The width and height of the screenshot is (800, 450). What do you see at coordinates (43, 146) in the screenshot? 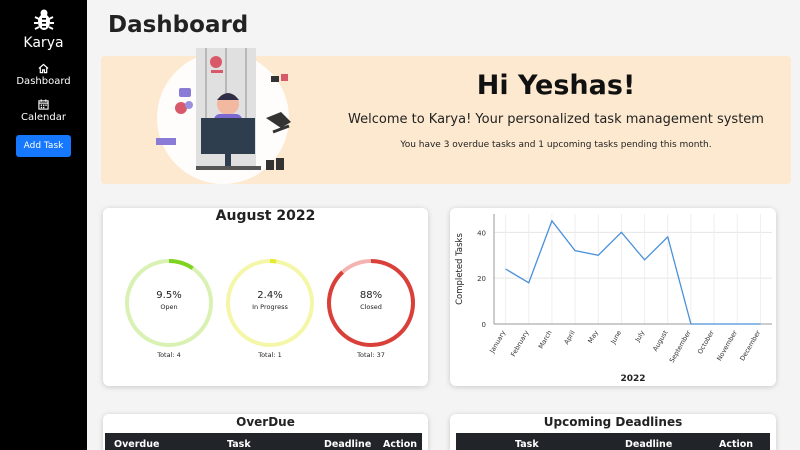
I see `add-task-button: Add Task` at bounding box center [43, 146].